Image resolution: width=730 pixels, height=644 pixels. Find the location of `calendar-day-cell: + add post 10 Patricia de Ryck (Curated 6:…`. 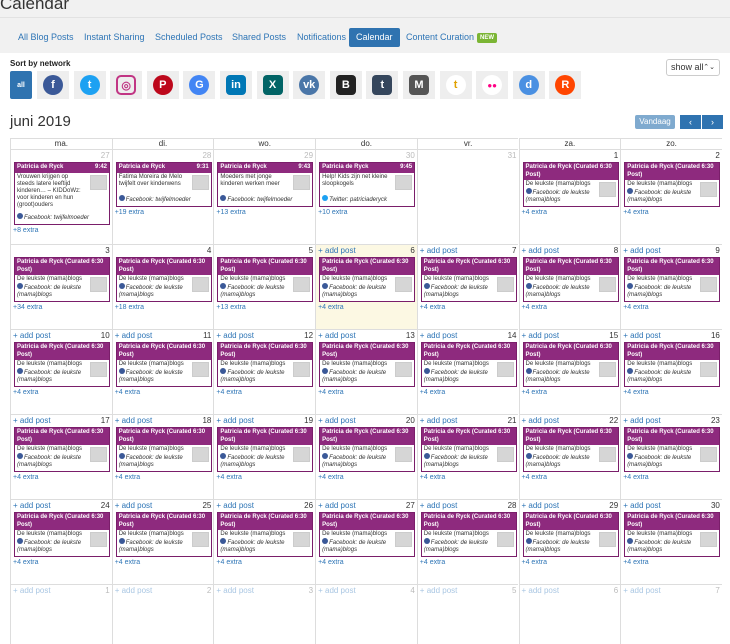

calendar-day-cell: + add post 10 Patricia de Ryck (Curated 6:… is located at coordinates (61, 371).